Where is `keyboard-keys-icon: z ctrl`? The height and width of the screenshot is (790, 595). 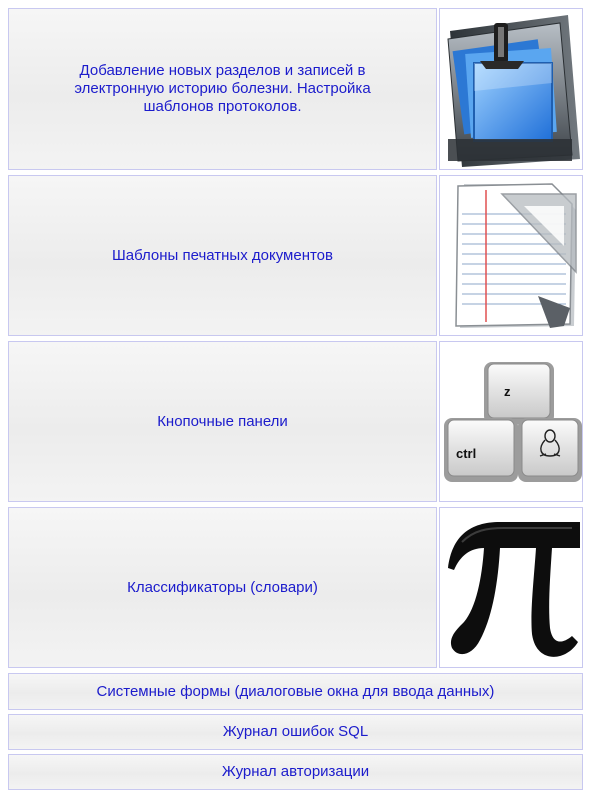
keyboard-keys-icon: z ctrl is located at coordinates (513, 422).